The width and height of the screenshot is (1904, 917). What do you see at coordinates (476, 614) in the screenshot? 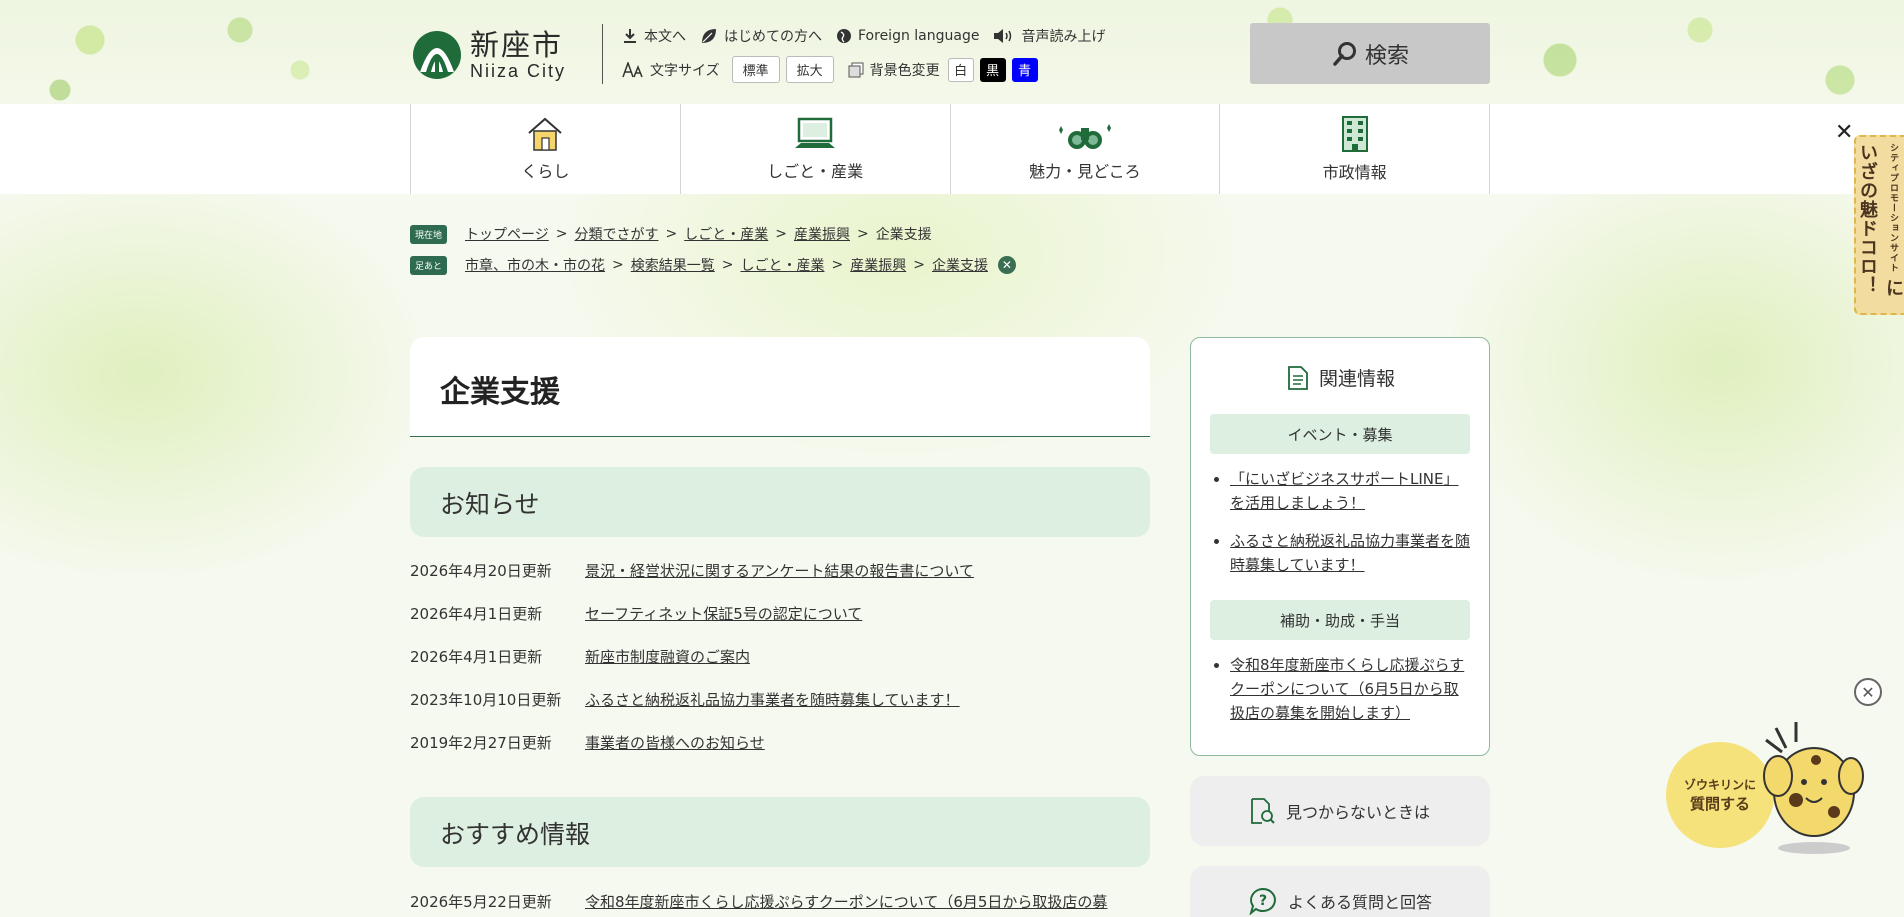
I see `news-date: 2026年4月1日更新` at bounding box center [476, 614].